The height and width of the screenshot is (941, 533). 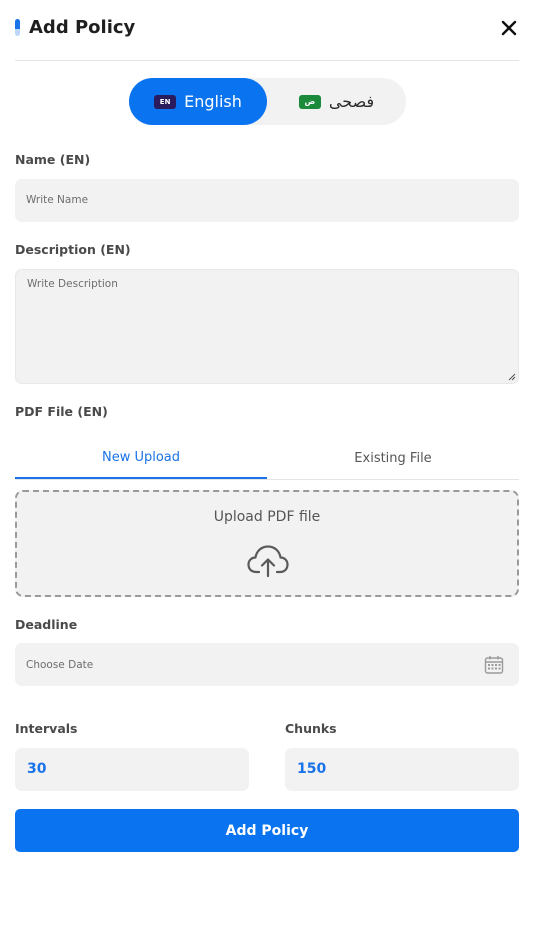 What do you see at coordinates (46, 728) in the screenshot?
I see `intervals-label: Intervals` at bounding box center [46, 728].